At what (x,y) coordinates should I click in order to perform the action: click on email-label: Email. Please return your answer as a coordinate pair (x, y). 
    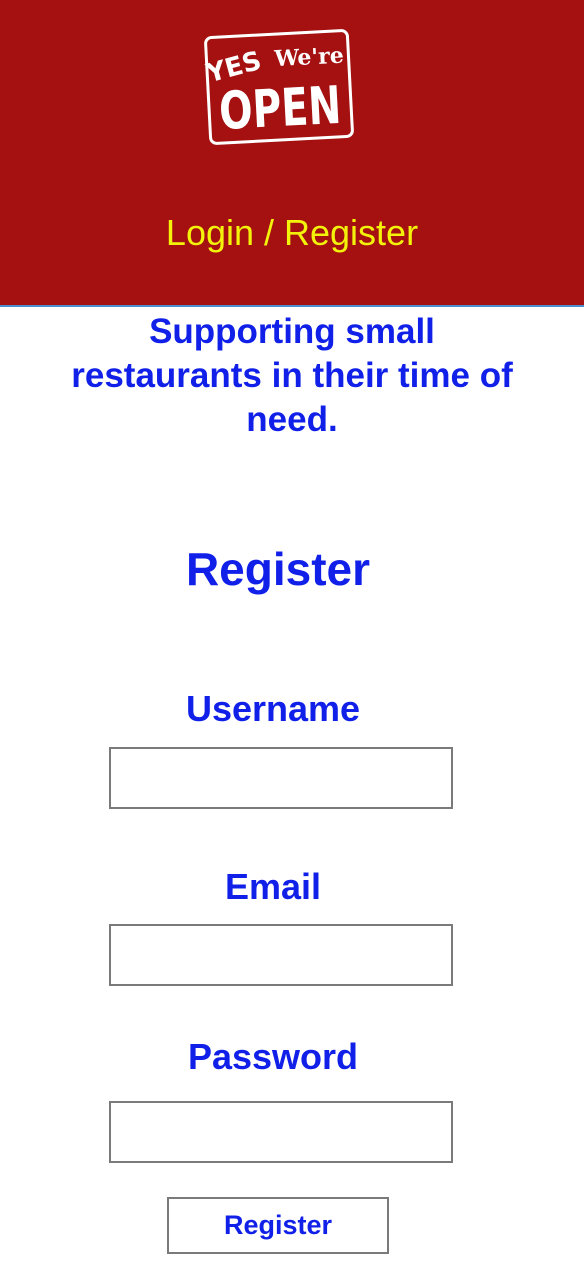
    Looking at the image, I should click on (273, 886).